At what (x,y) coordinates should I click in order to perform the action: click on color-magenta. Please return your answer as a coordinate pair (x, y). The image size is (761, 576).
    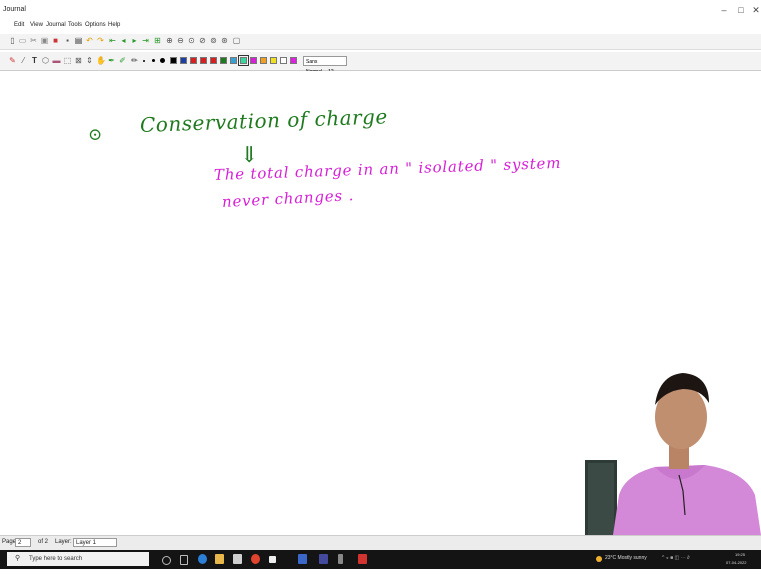
    Looking at the image, I should click on (253, 60).